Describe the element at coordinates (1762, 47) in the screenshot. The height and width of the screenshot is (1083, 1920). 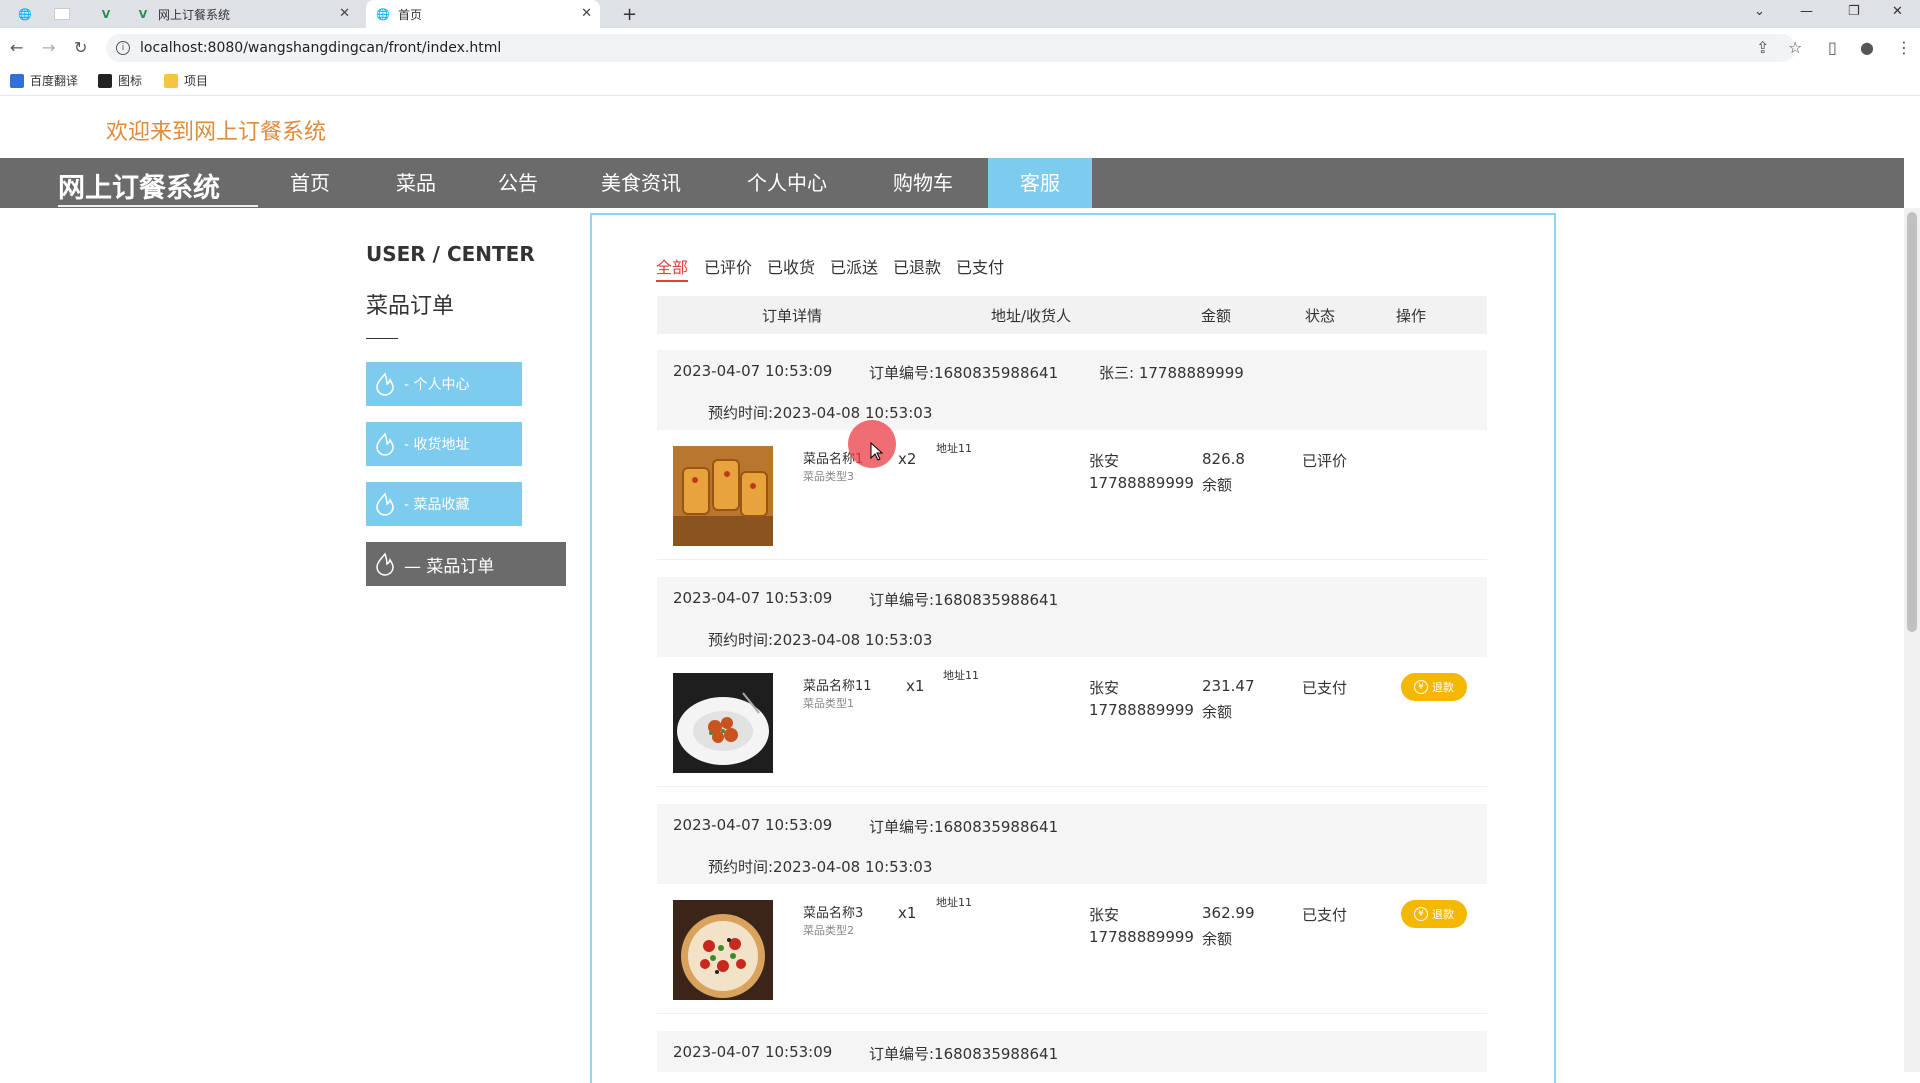
I see `share-icon: ⇪` at that location.